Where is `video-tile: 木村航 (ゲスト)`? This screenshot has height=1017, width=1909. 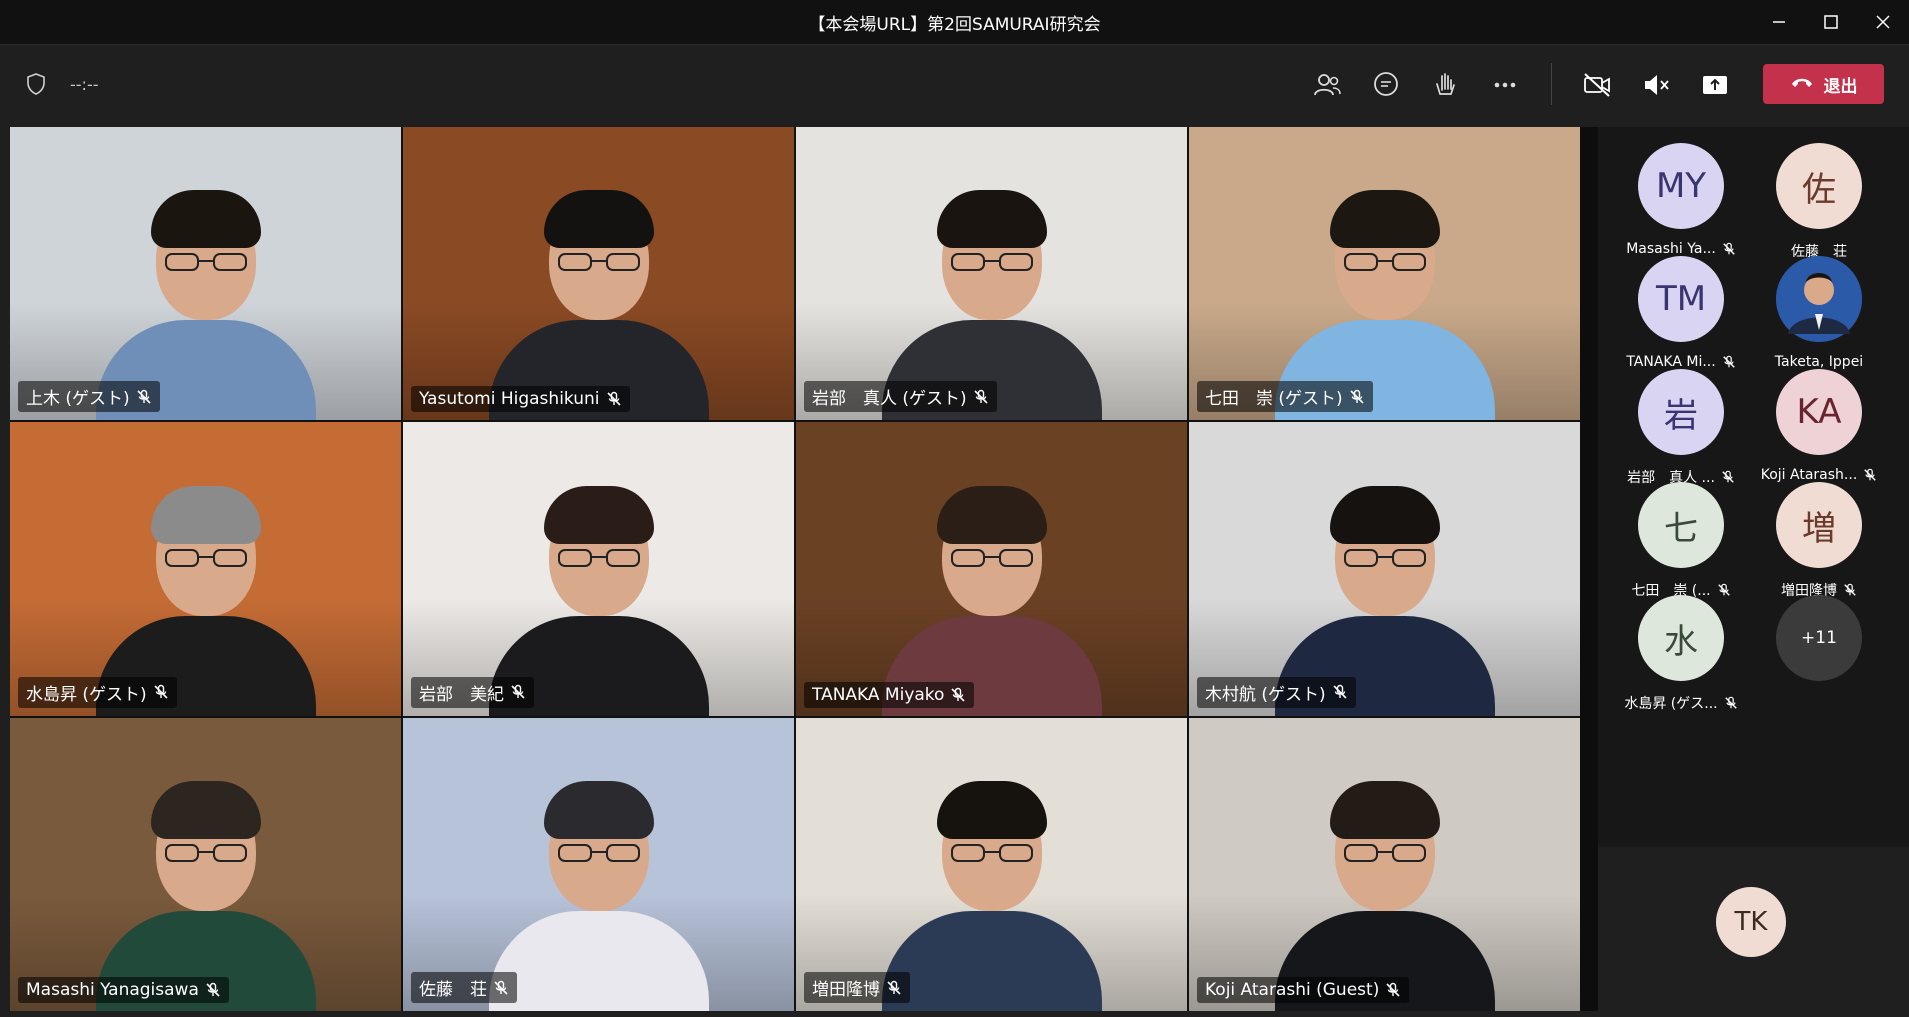 video-tile: 木村航 (ゲスト) is located at coordinates (1384, 569).